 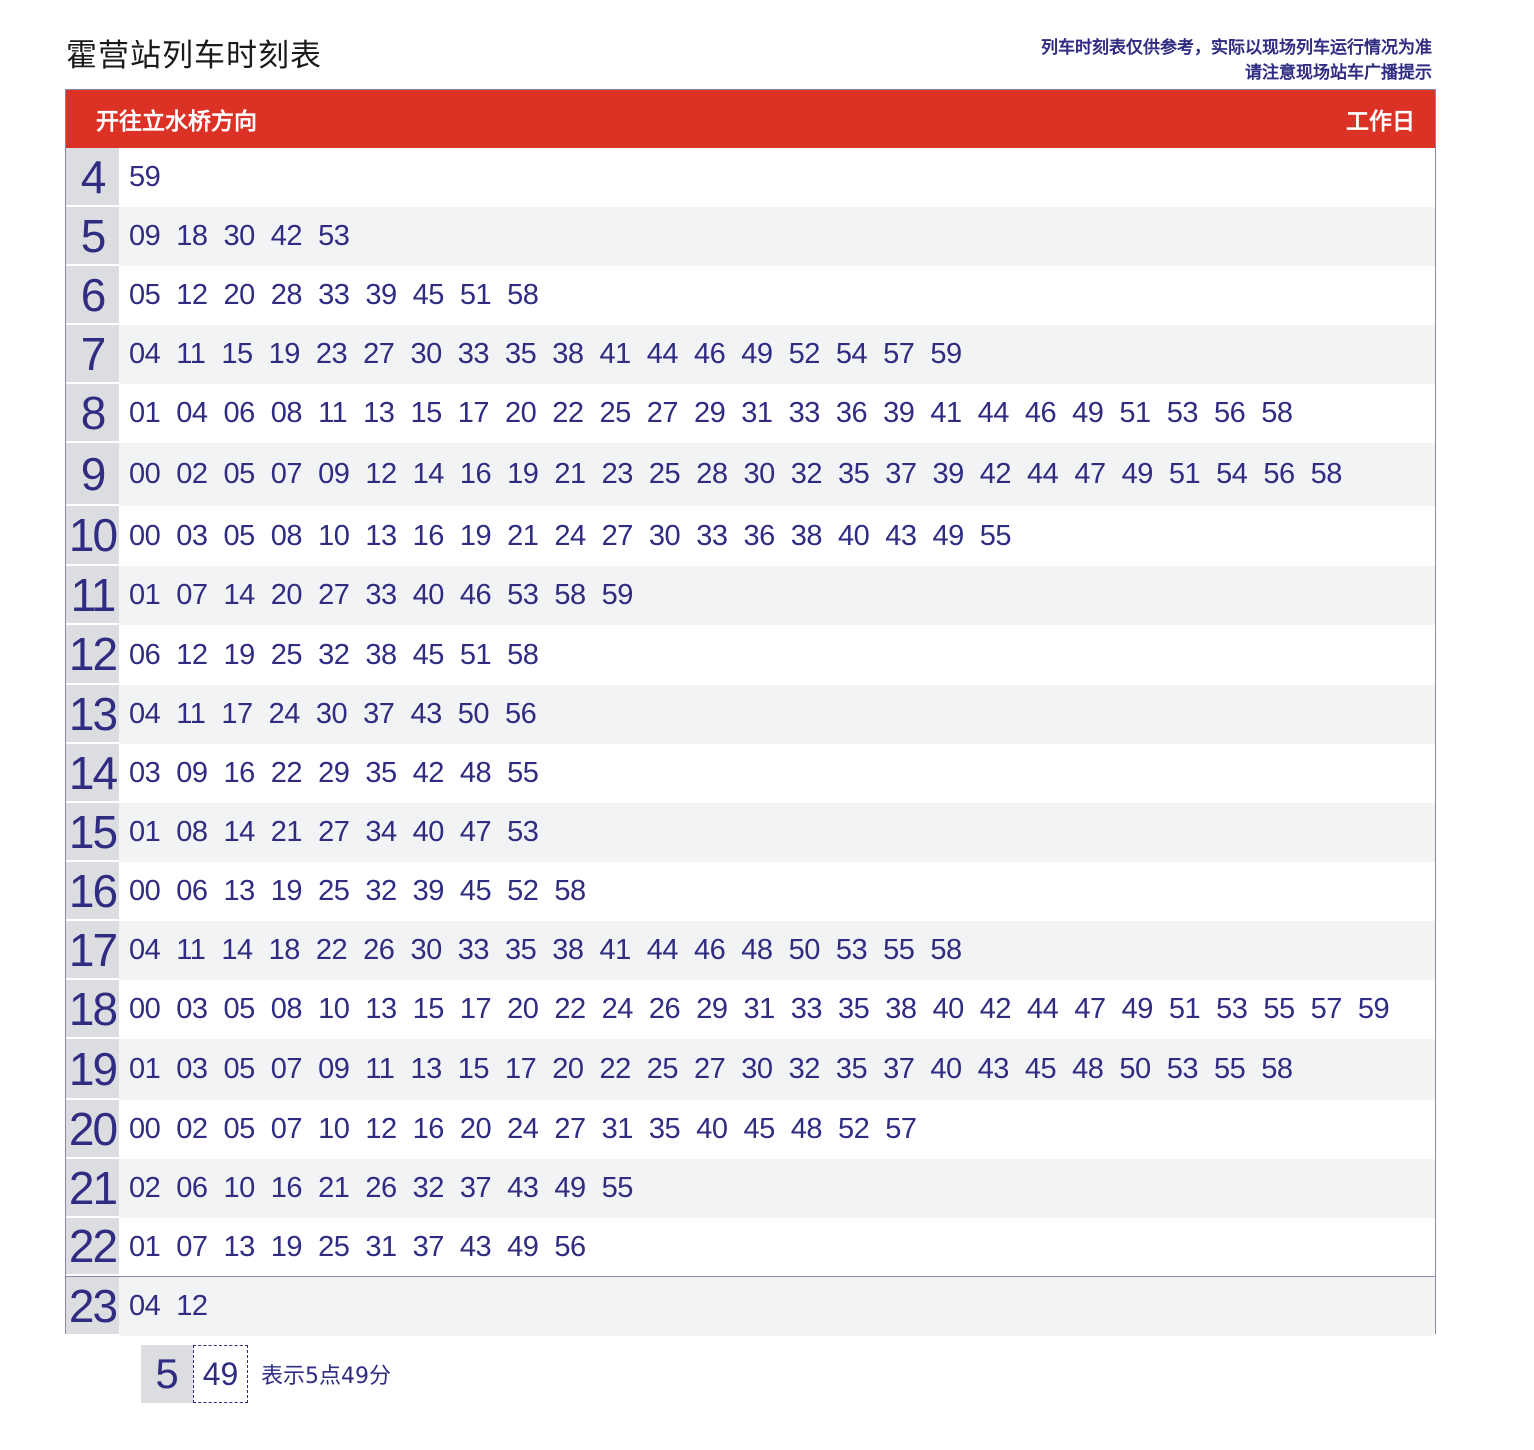 What do you see at coordinates (750, 354) in the screenshot?
I see `table-row: 7 04 11 15 19 23 27 30 33 35 38 41 44 46 49 52 54 57 59` at bounding box center [750, 354].